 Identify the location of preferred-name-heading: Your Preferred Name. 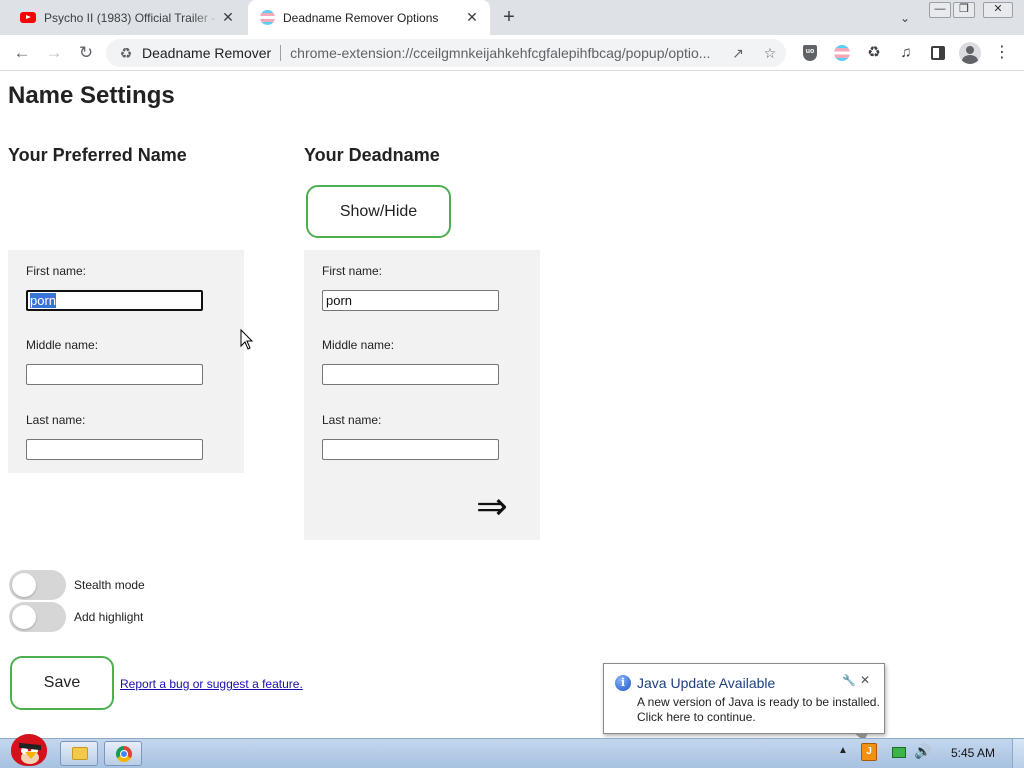
(97, 155).